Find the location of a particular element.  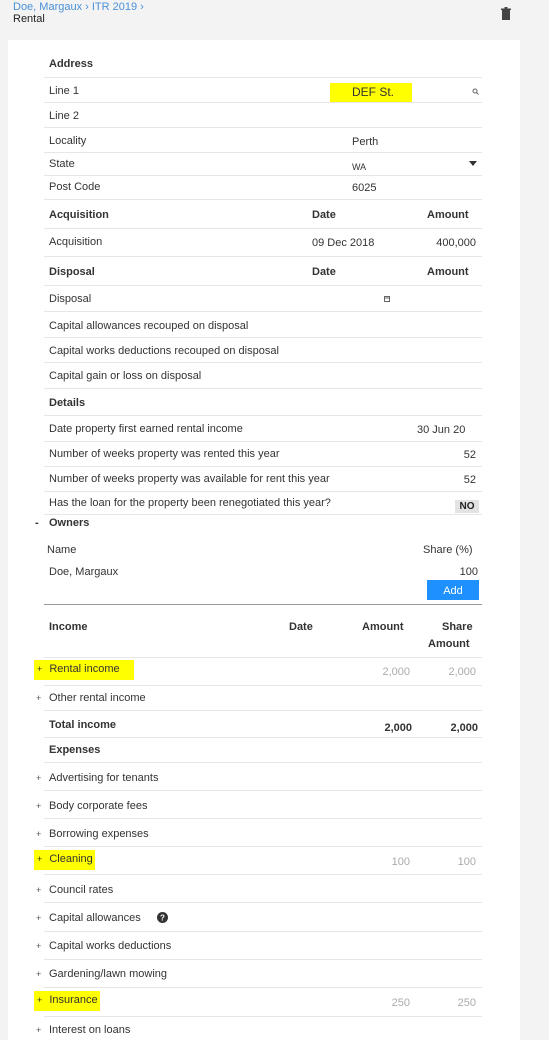

income-label: Rental income is located at coordinates (84, 669).